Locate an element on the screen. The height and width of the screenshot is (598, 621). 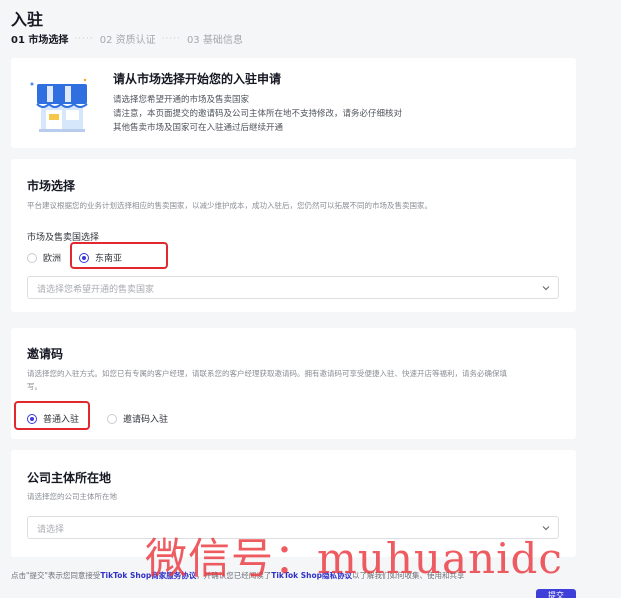
country-select-placeholder: 请选择您希望开通的售卖国家 is located at coordinates (96, 290).